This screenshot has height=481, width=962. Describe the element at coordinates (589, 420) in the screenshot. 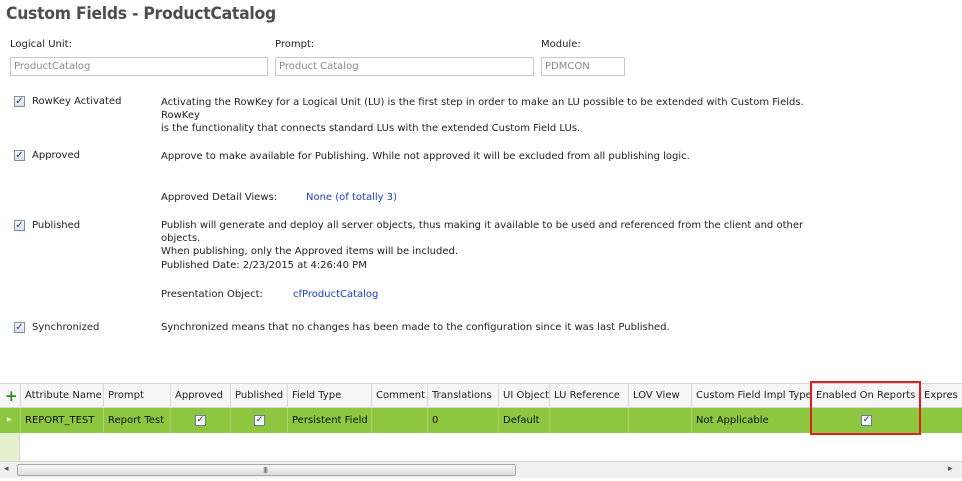

I see `cell-lu-reference` at that location.